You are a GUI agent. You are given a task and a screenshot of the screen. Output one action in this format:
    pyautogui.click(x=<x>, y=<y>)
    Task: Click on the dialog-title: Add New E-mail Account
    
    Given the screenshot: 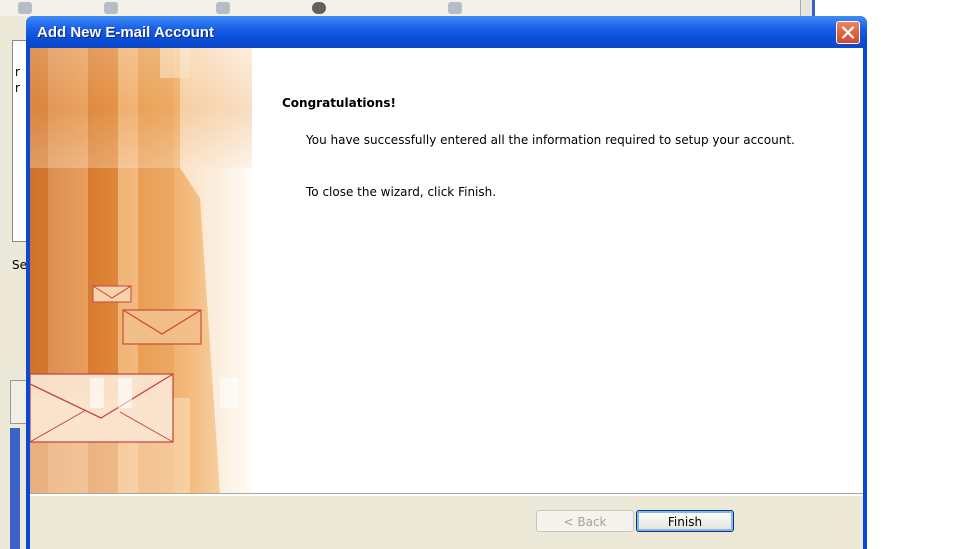 What is the action you would take?
    pyautogui.click(x=125, y=32)
    